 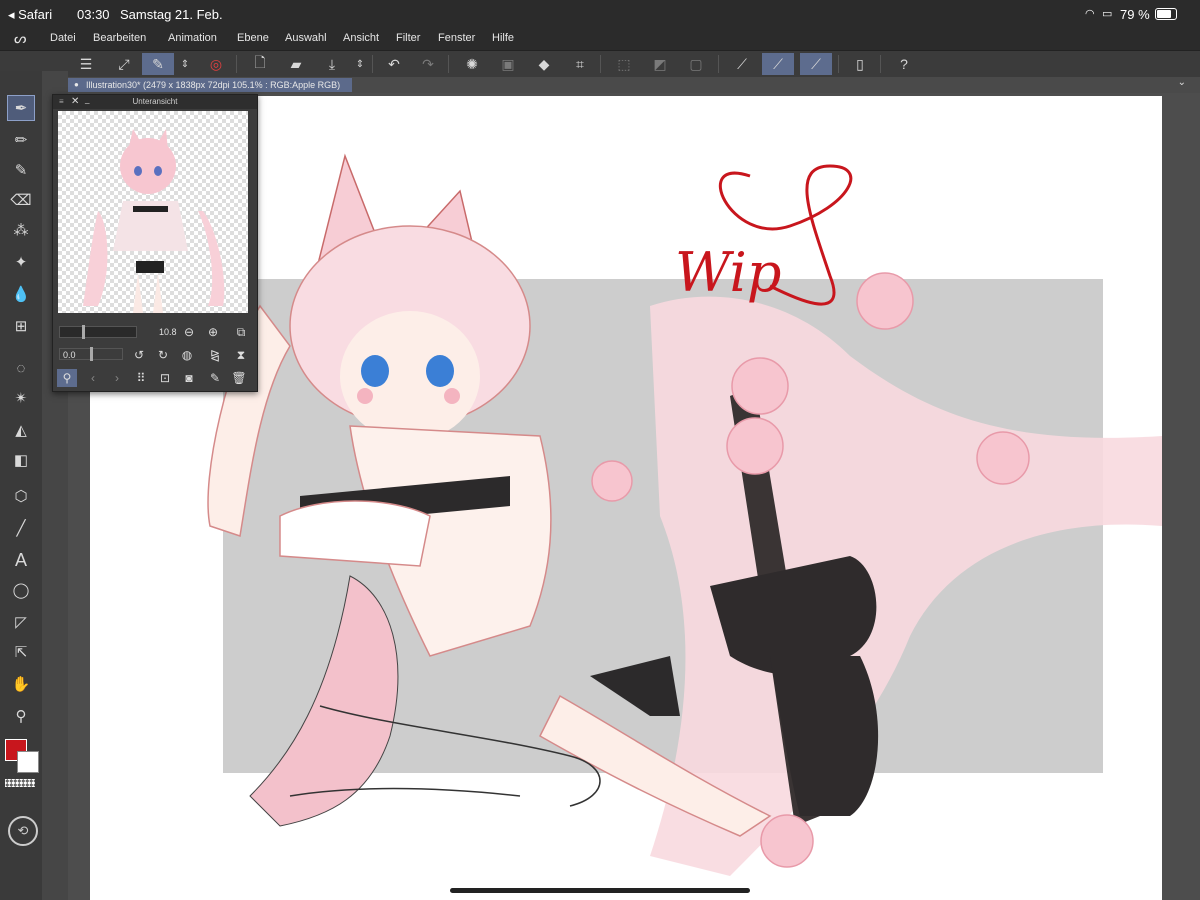 I want to click on fill-icon: ◆, so click(x=544, y=64).